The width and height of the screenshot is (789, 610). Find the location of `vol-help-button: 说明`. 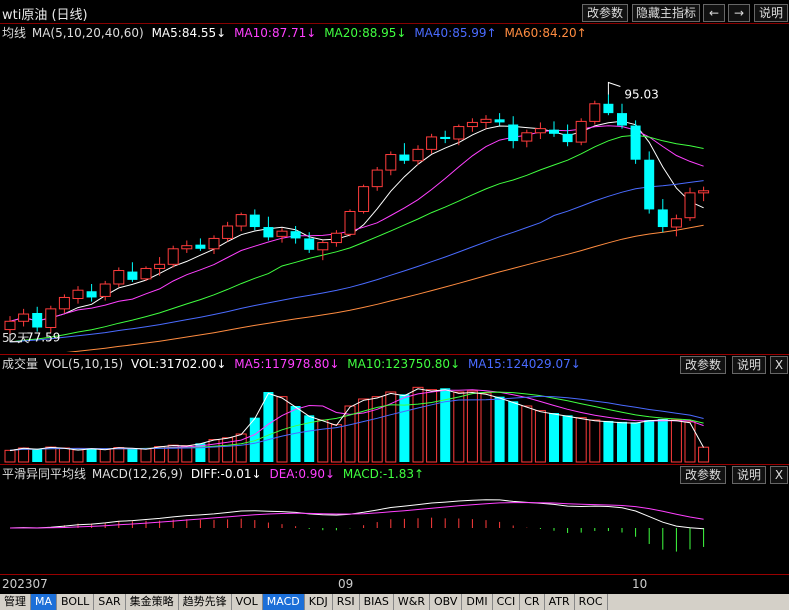

vol-help-button: 说明 is located at coordinates (749, 365).